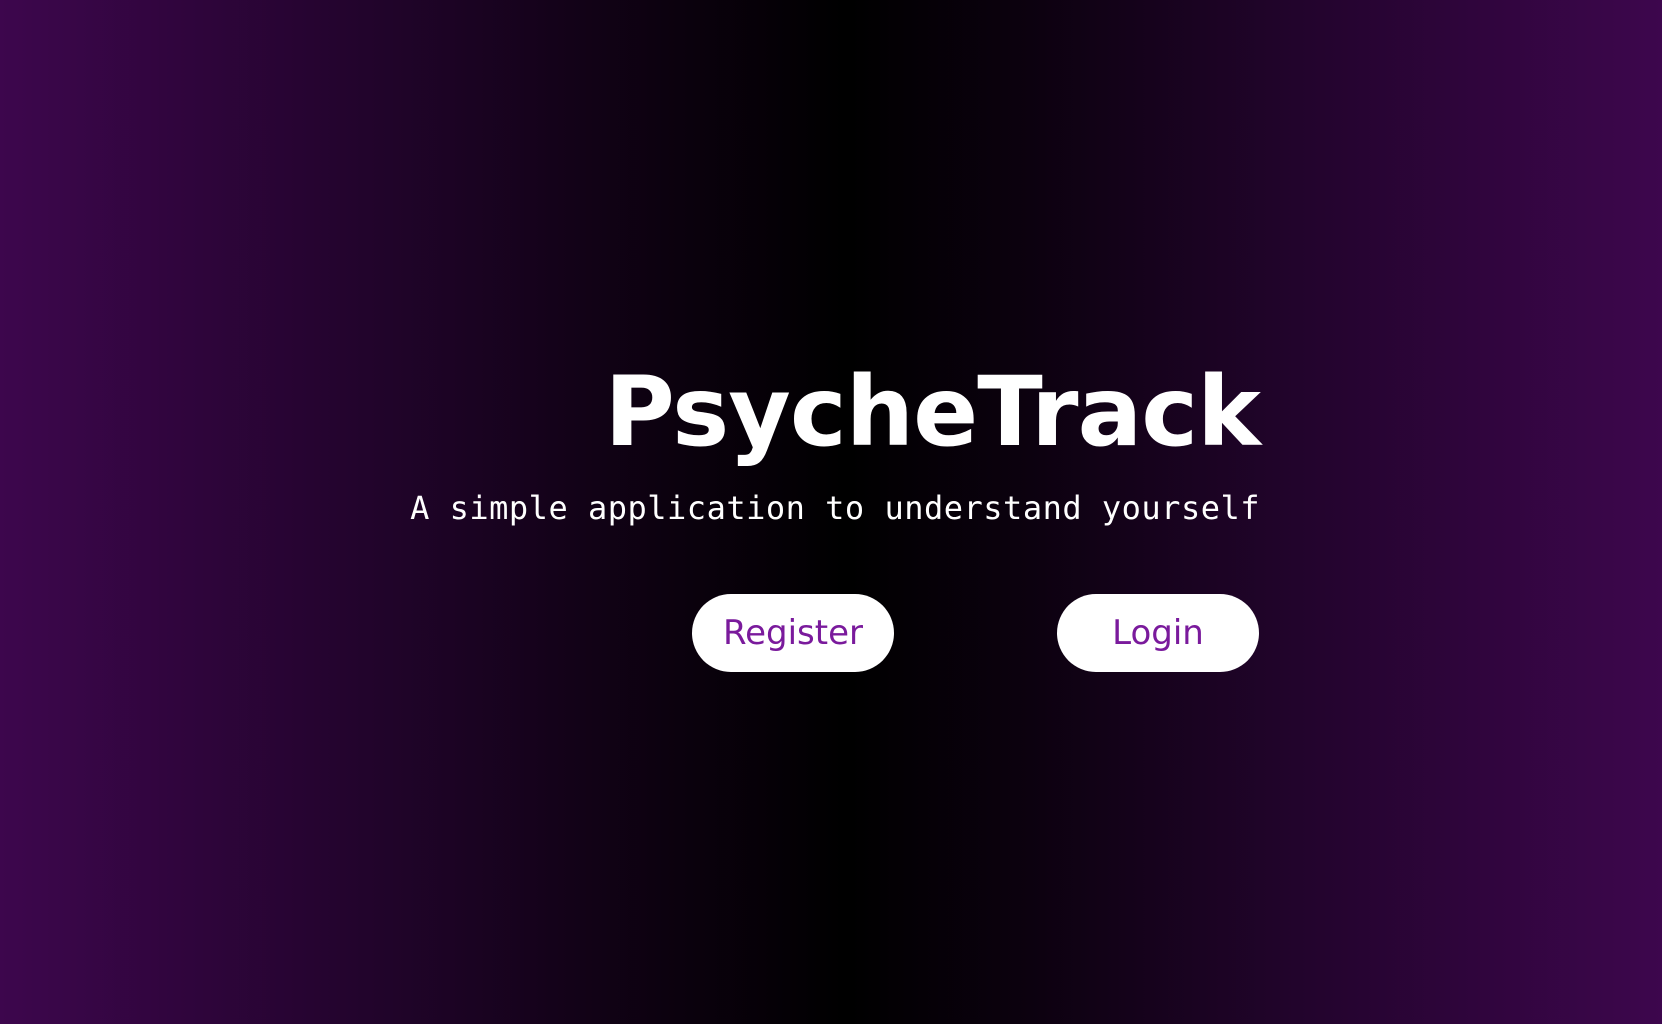 The width and height of the screenshot is (1662, 1024). Describe the element at coordinates (1158, 633) in the screenshot. I see `login-button: Login` at that location.